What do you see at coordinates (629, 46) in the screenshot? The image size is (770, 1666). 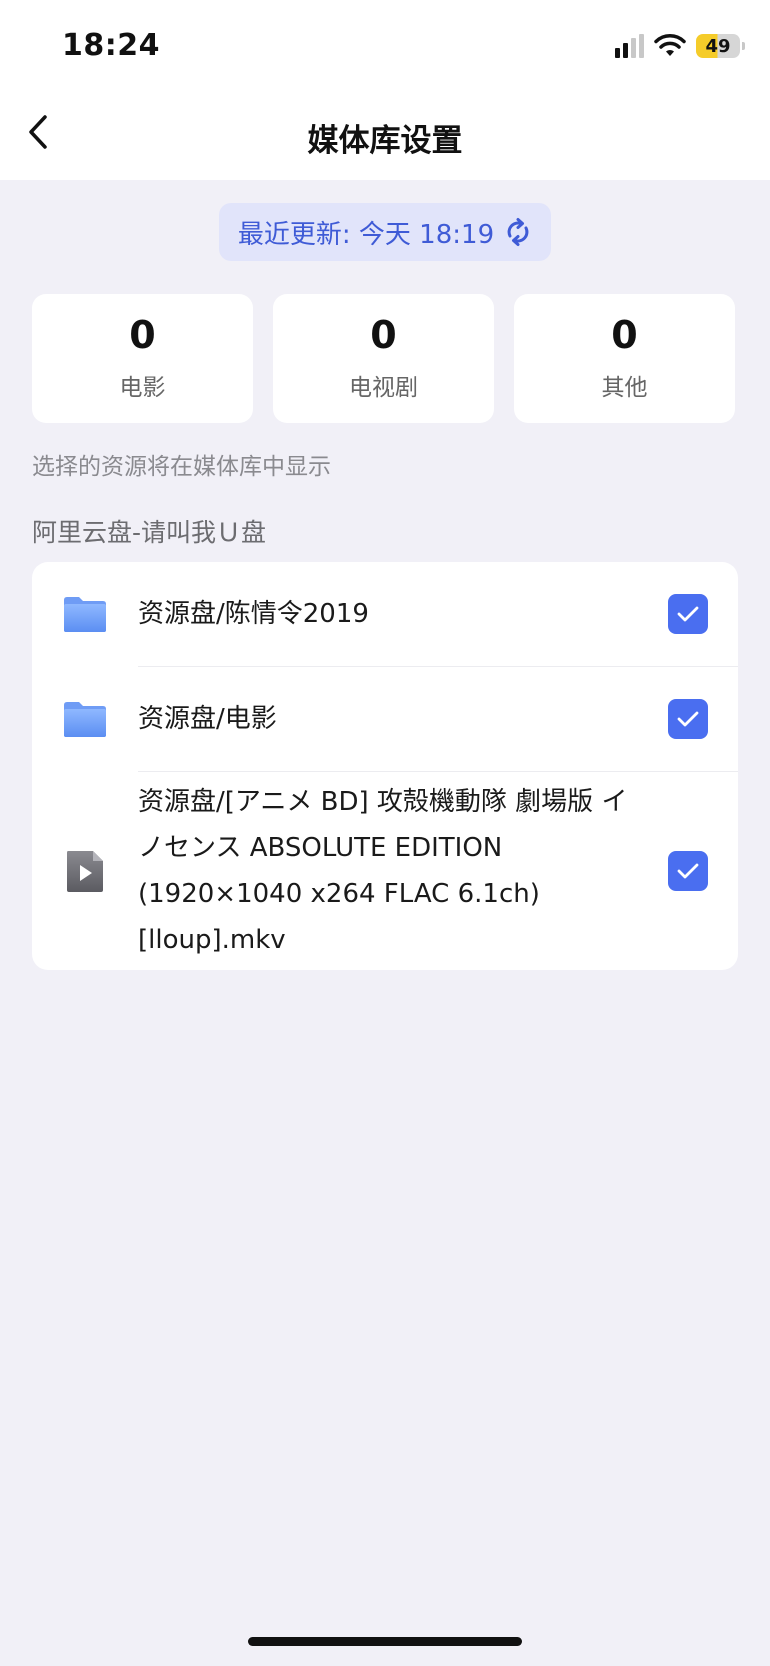 I see `cellular-signal-icon` at bounding box center [629, 46].